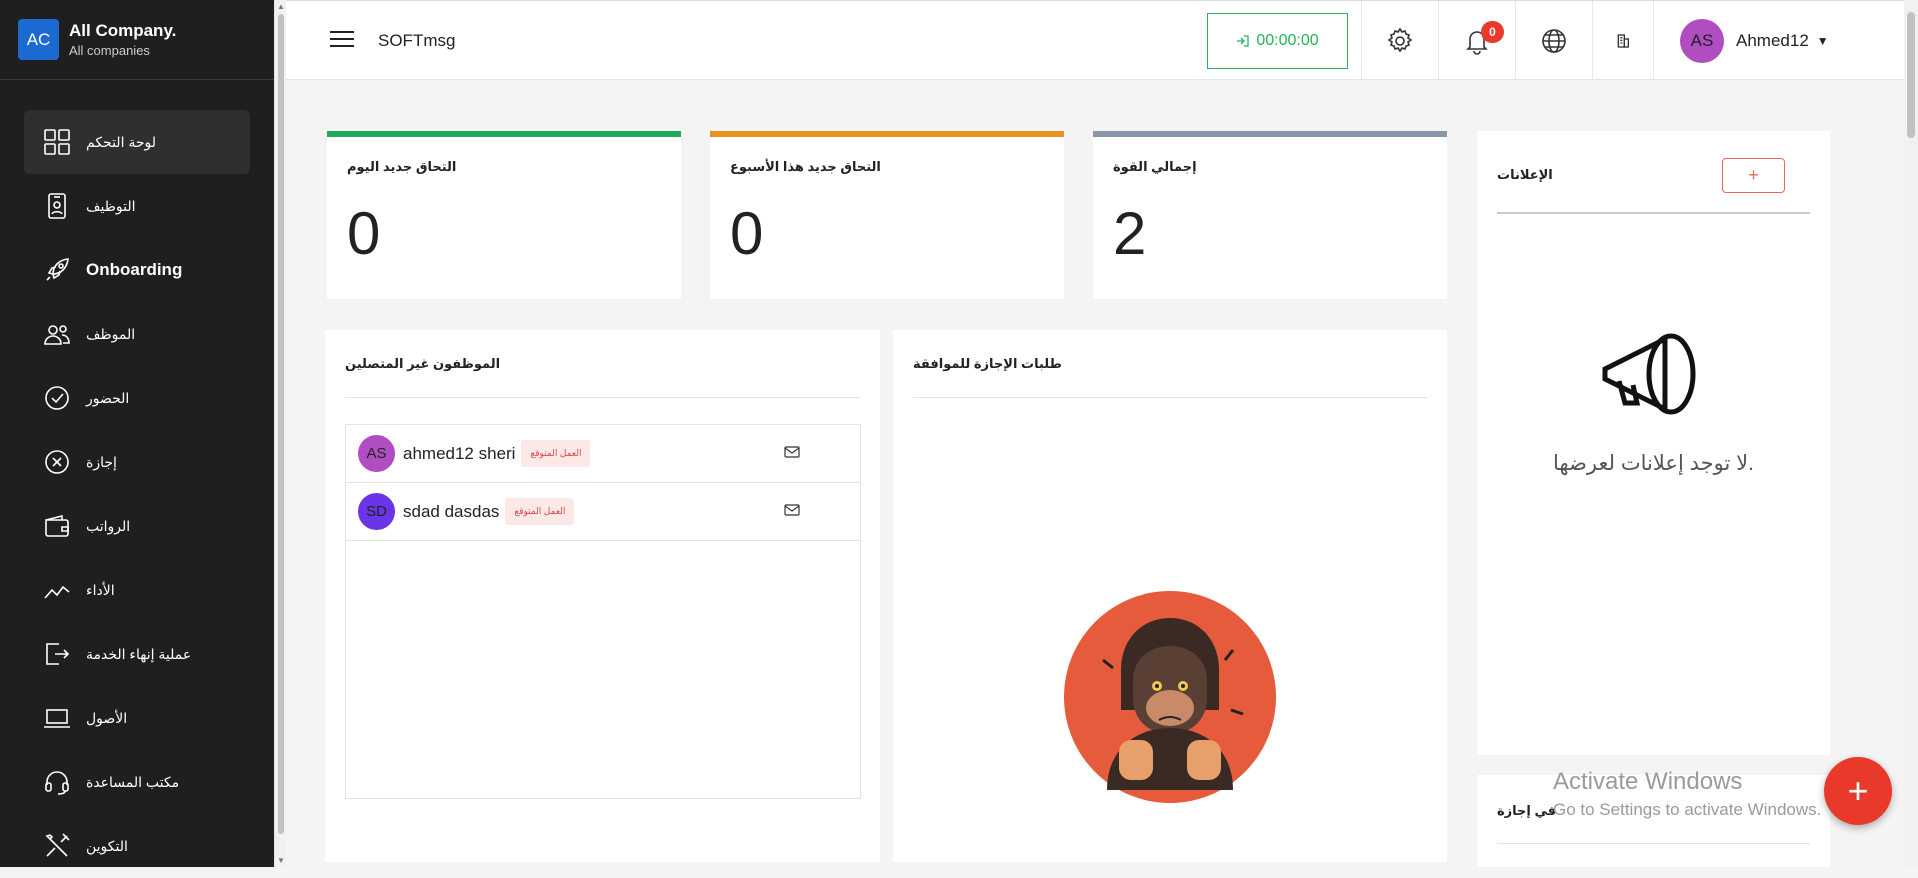 This screenshot has height=878, width=1918. Describe the element at coordinates (281, 6) in the screenshot. I see `scroll-up-arrow: ▲` at that location.